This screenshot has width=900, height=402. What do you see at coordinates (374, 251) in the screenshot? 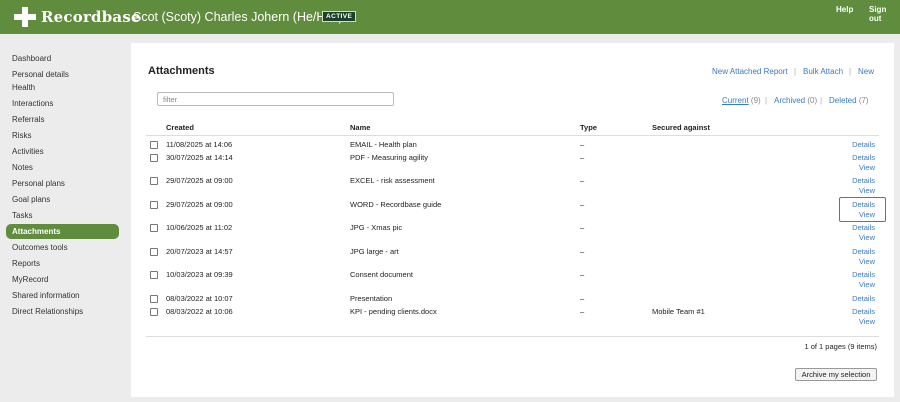
I see `row-name: JPG large - art` at bounding box center [374, 251].